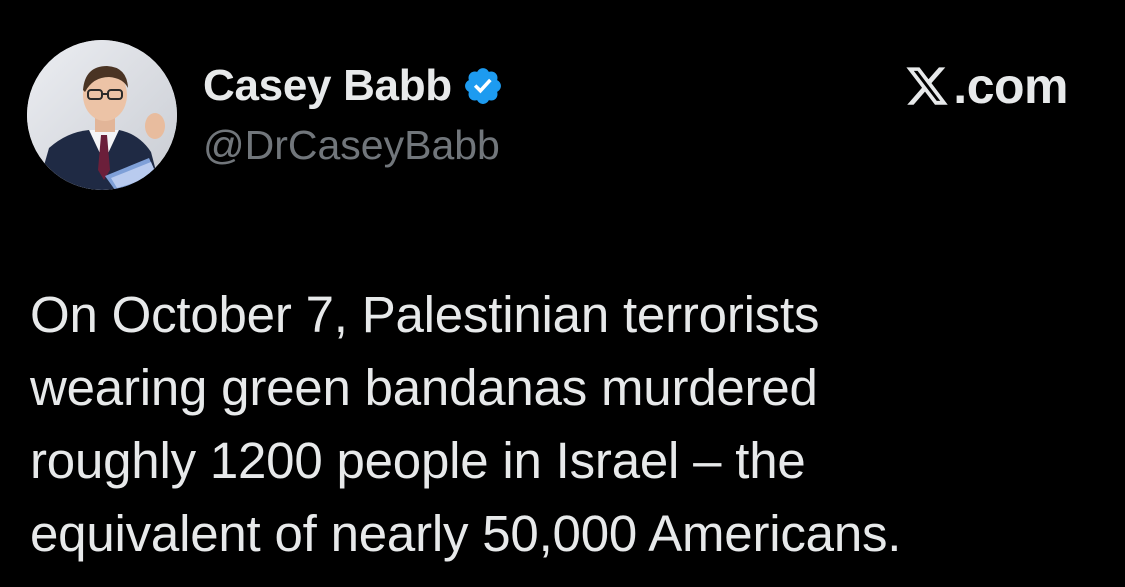 This screenshot has height=587, width=1125. I want to click on post-text-line: On October 7, Palestinian terrorists, so click(425, 314).